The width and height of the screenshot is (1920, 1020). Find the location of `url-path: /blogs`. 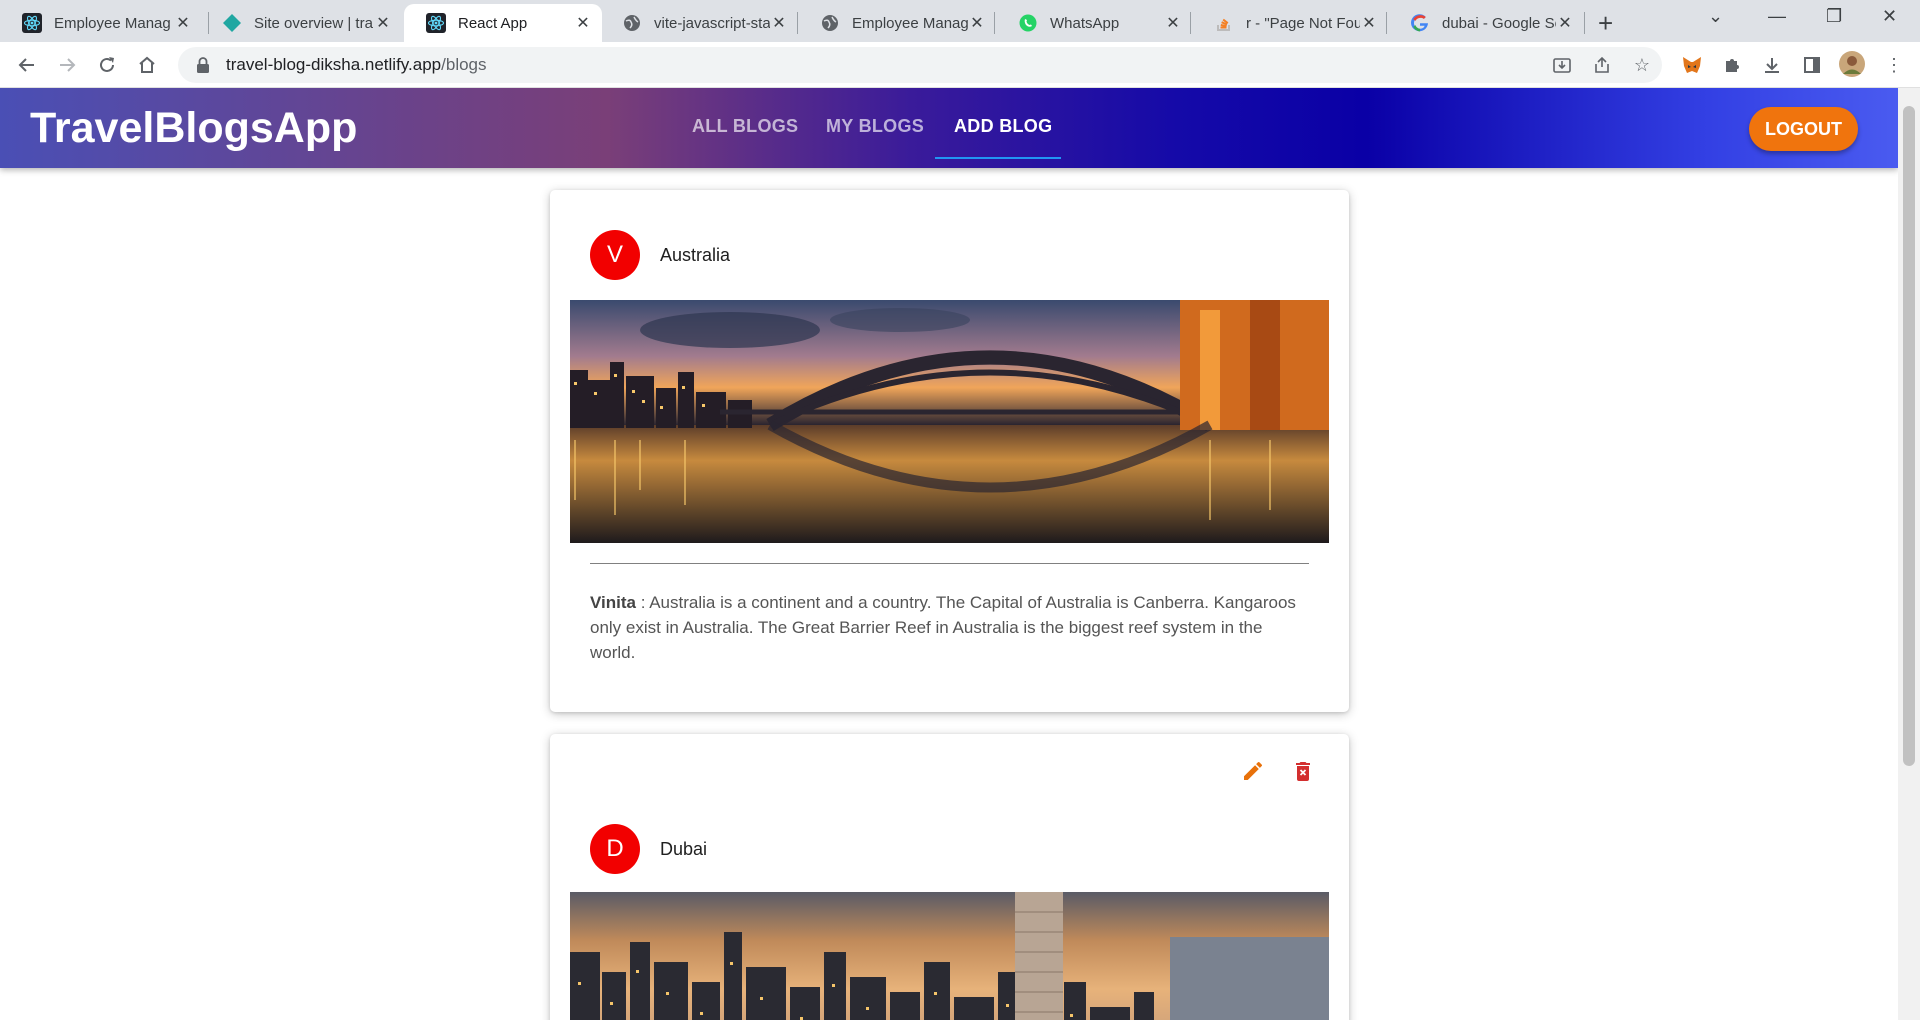

url-path: /blogs is located at coordinates (464, 64).